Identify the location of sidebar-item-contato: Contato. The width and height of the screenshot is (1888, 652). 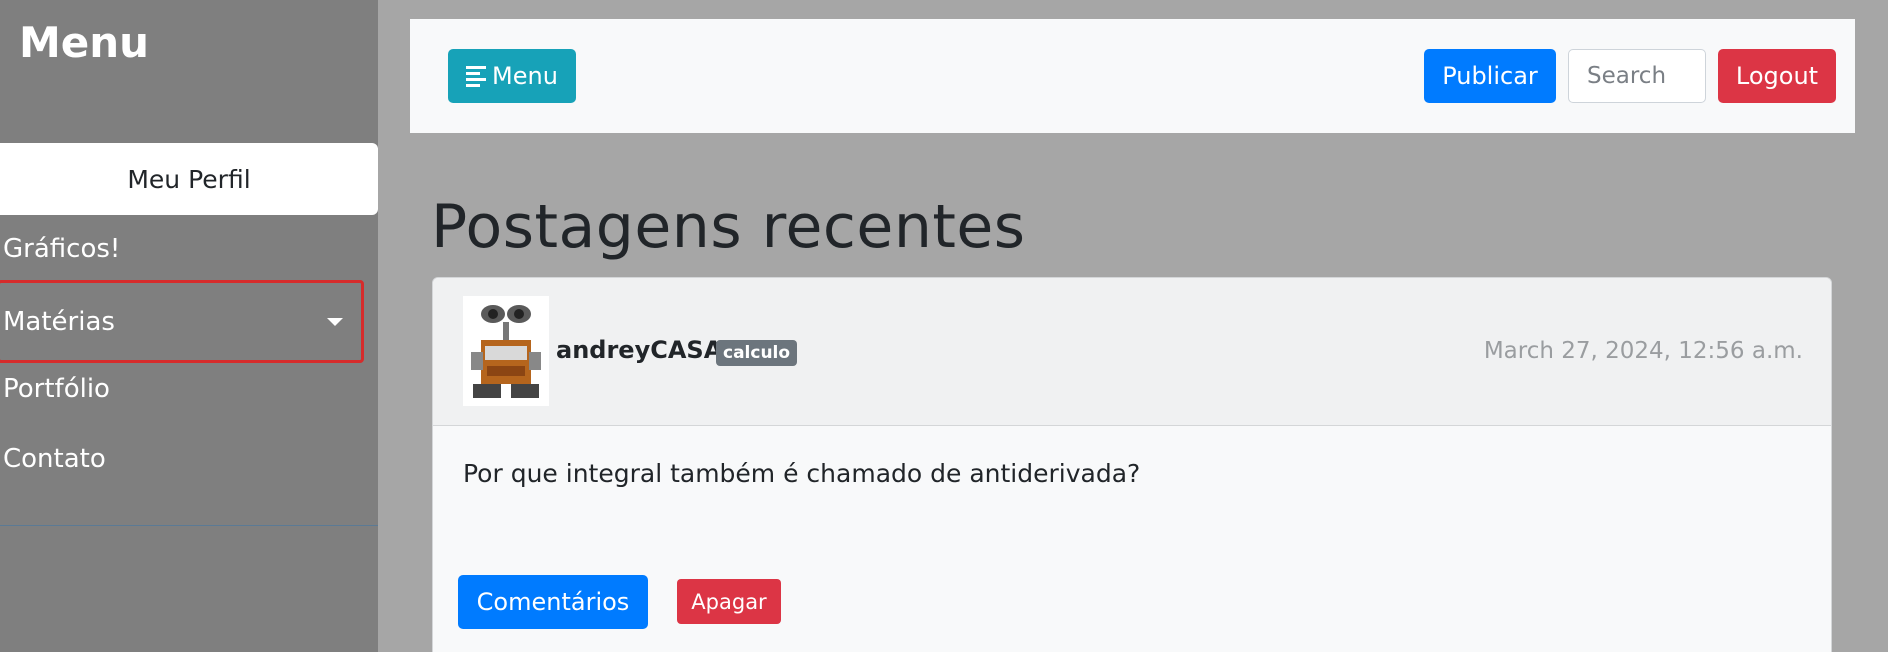
(54, 459).